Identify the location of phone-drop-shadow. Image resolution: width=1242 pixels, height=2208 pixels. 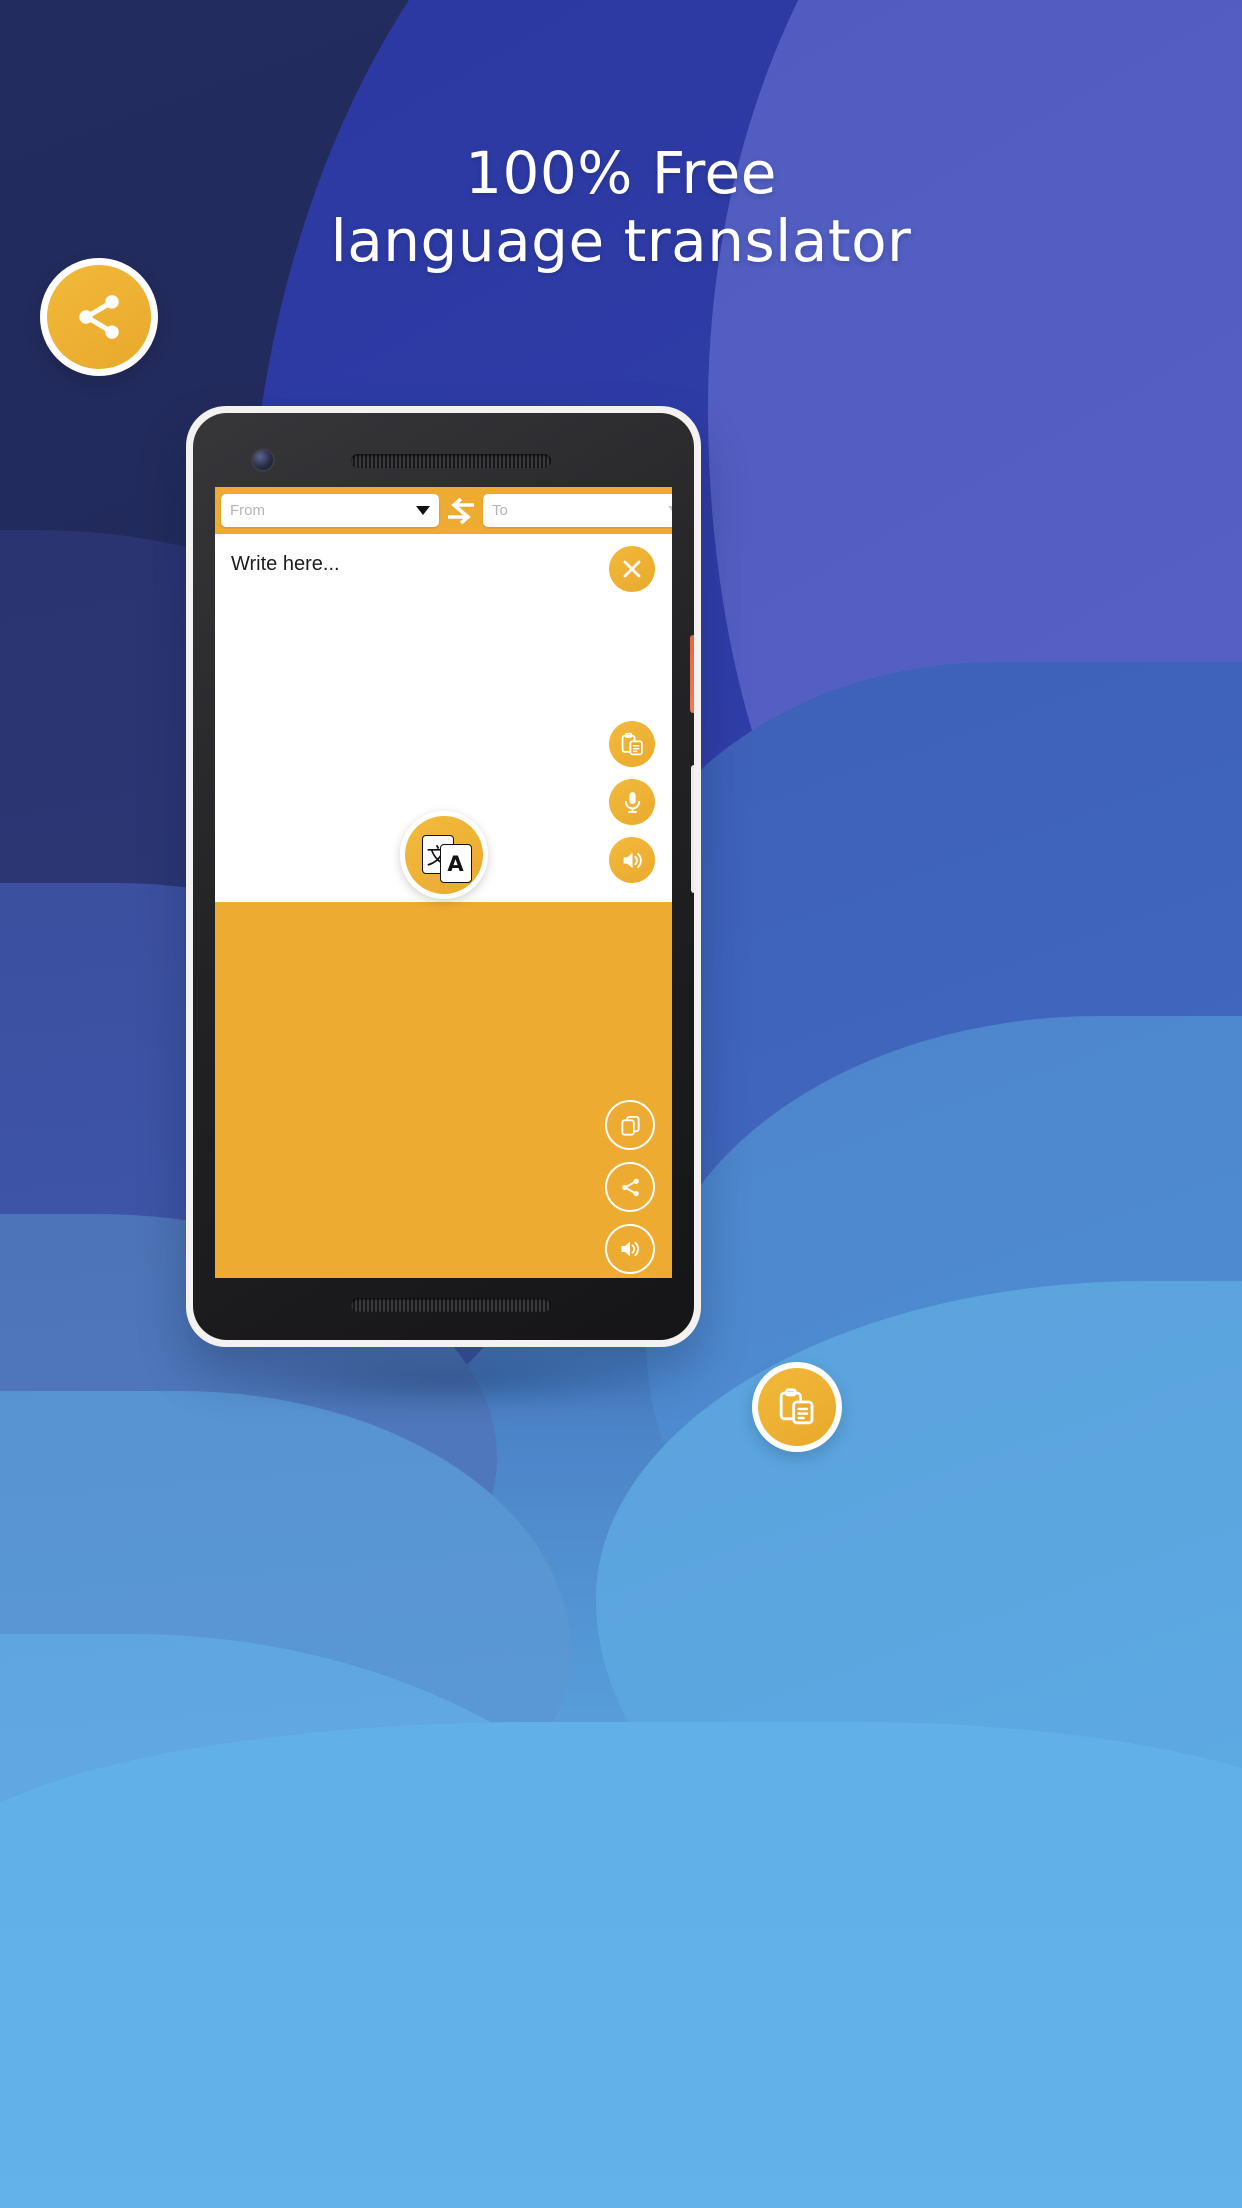
(446, 1381).